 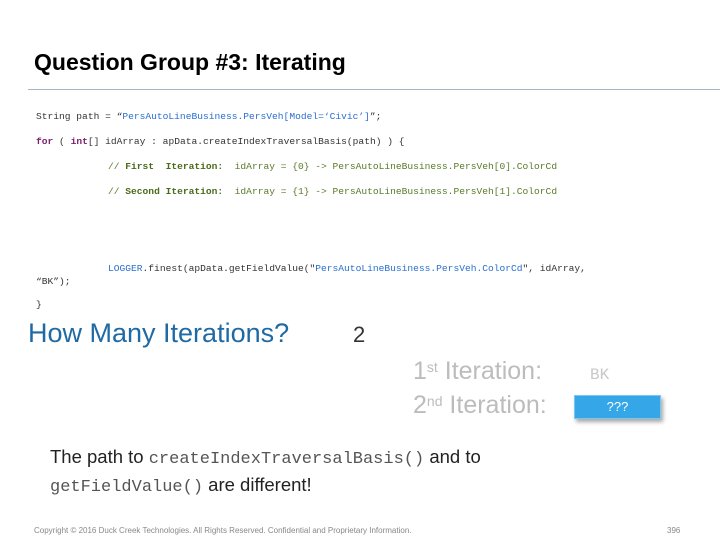 What do you see at coordinates (617, 407) in the screenshot?
I see `reveal-answer-button: ???` at bounding box center [617, 407].